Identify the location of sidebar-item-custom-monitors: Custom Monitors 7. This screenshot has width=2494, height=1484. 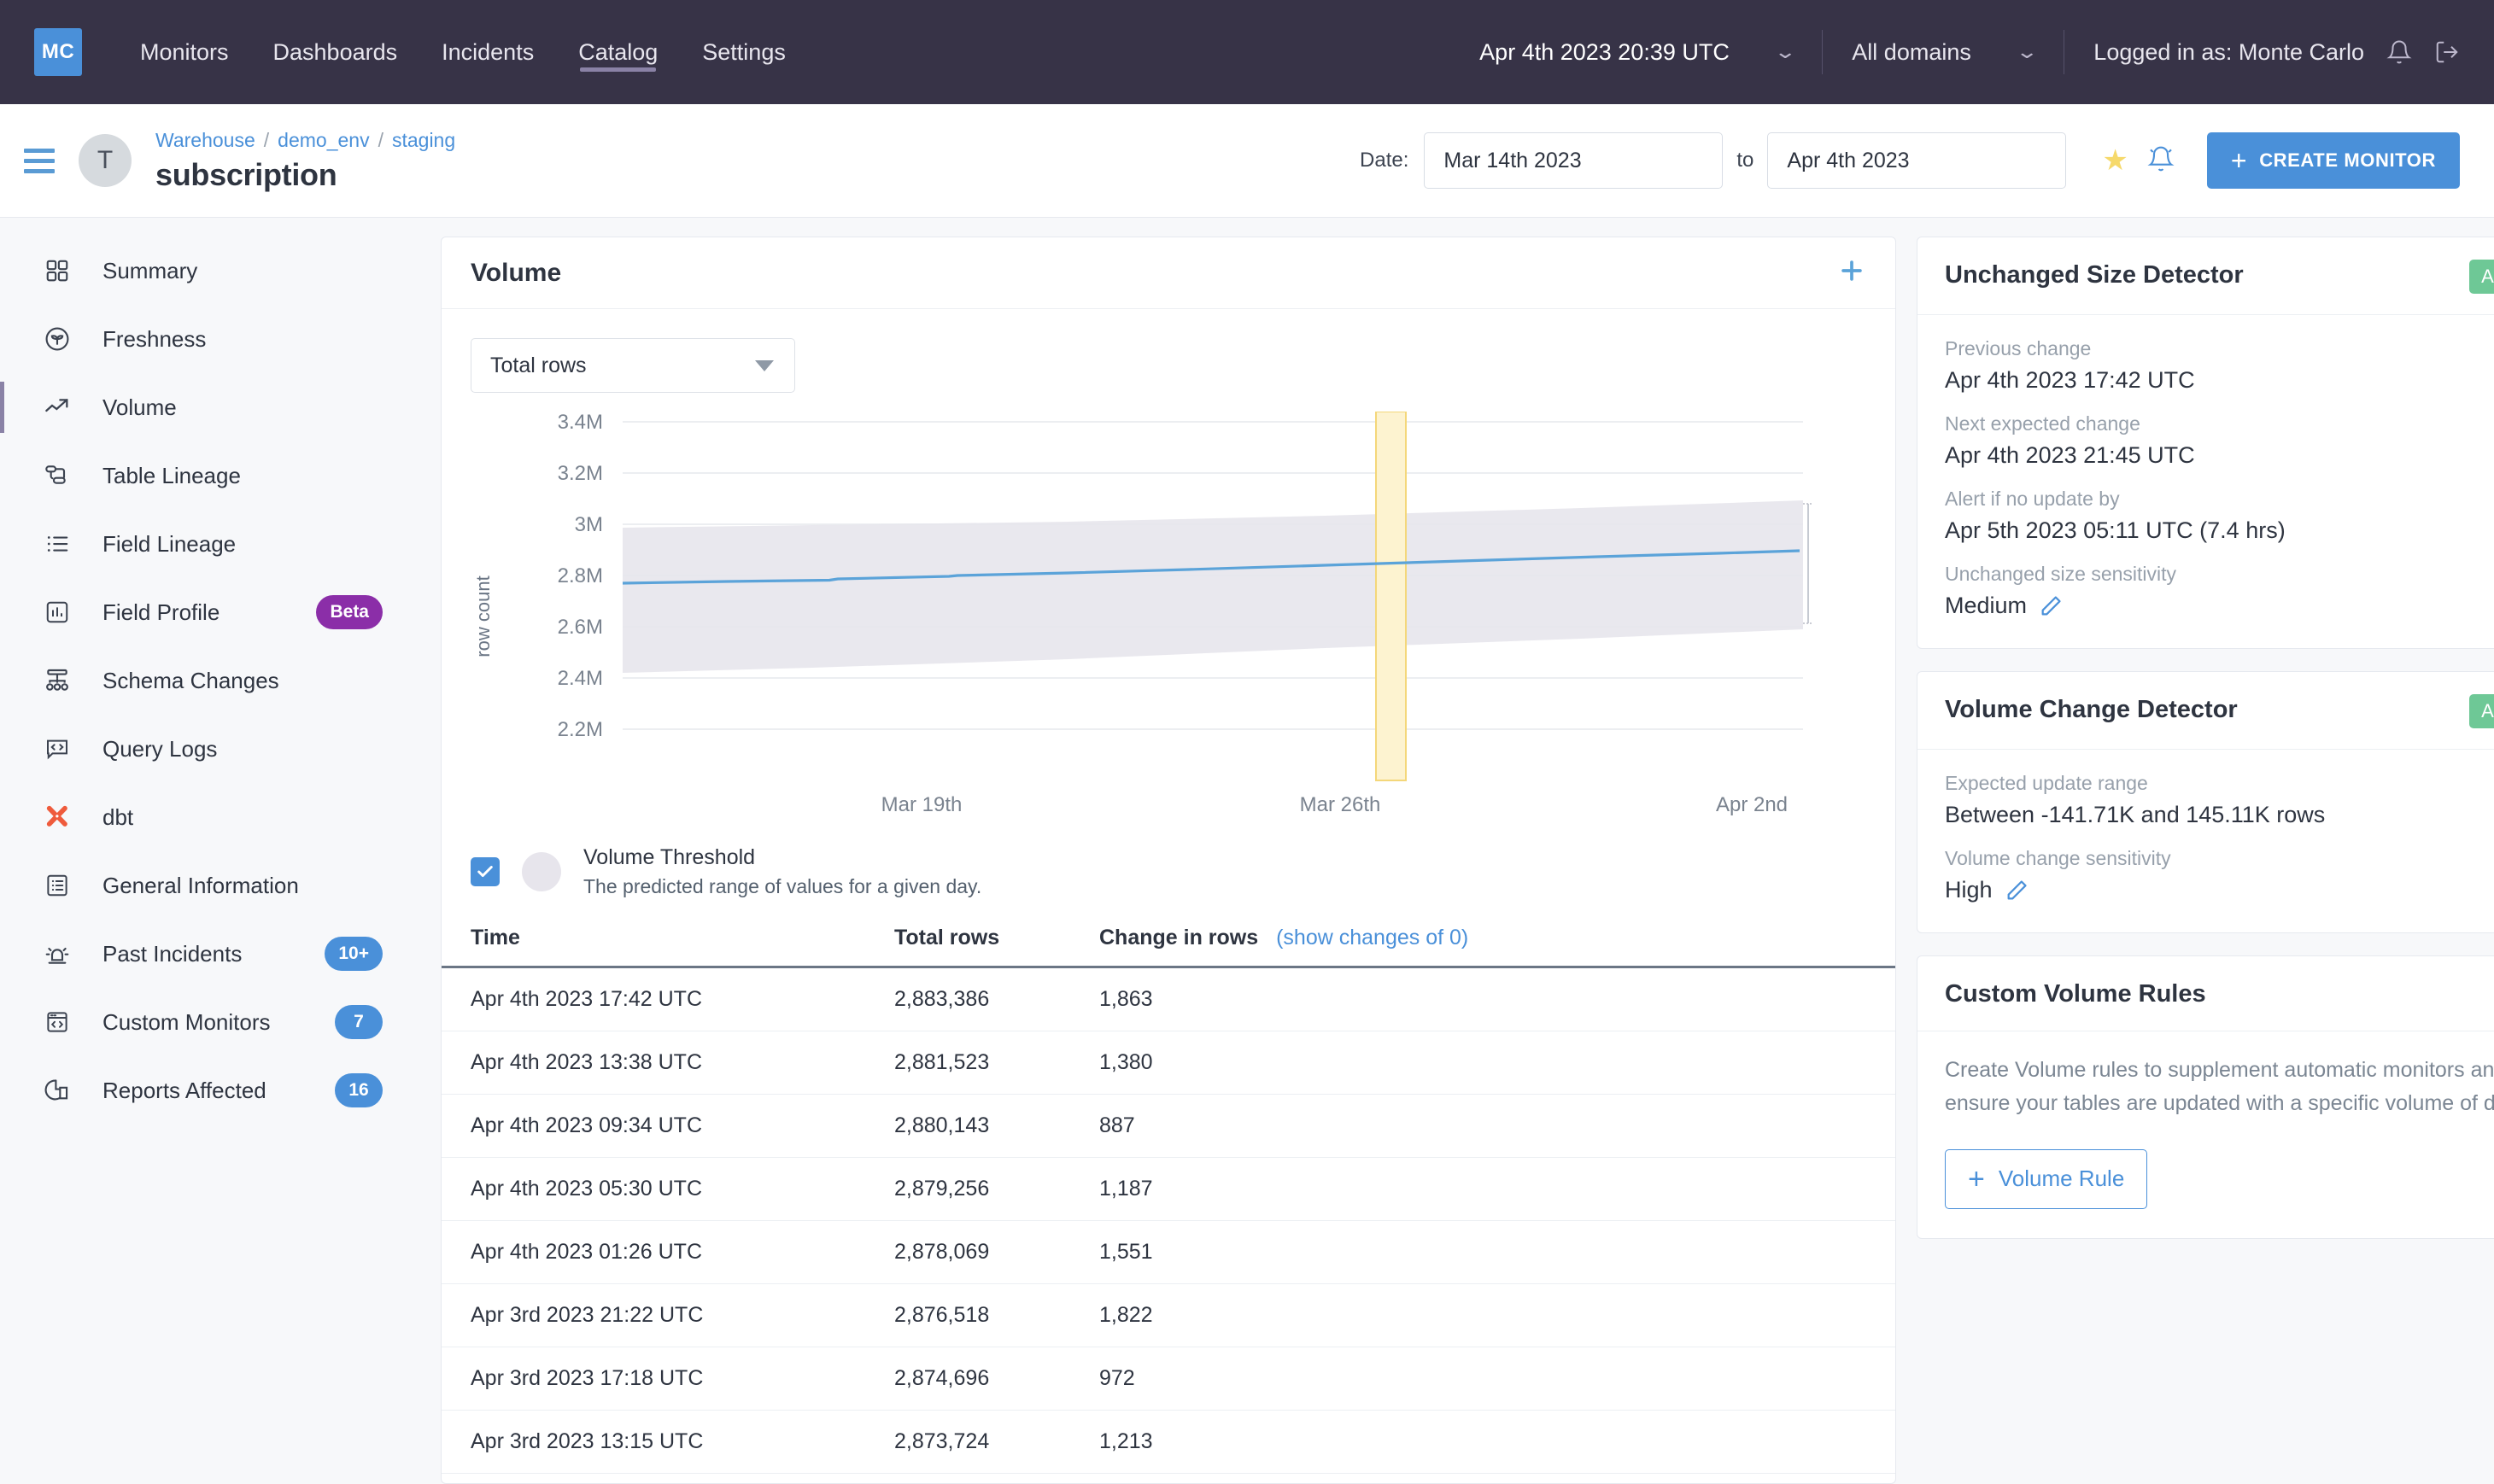
(210, 1022).